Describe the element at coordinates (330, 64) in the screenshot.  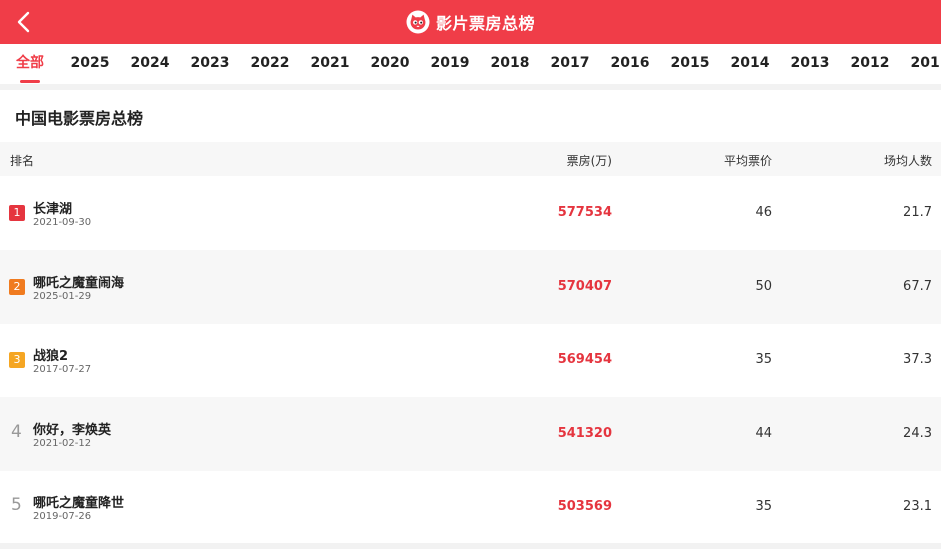
I see `tab-2021: 2021` at that location.